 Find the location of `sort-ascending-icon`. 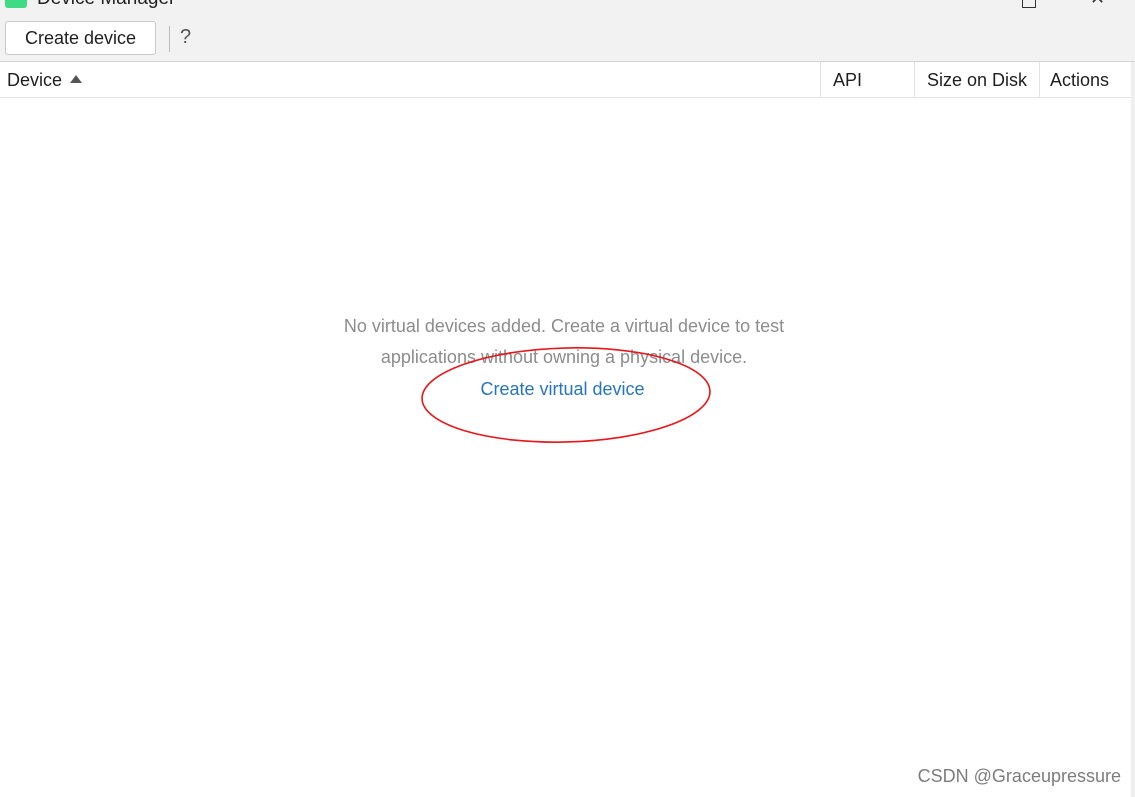

sort-ascending-icon is located at coordinates (76, 79).